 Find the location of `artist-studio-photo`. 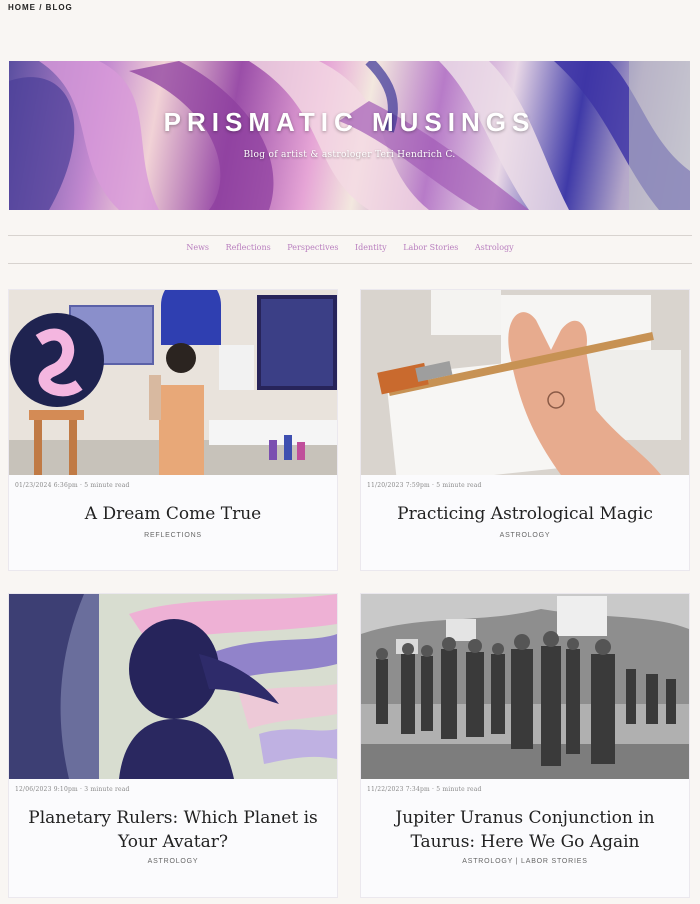

artist-studio-photo is located at coordinates (173, 382).